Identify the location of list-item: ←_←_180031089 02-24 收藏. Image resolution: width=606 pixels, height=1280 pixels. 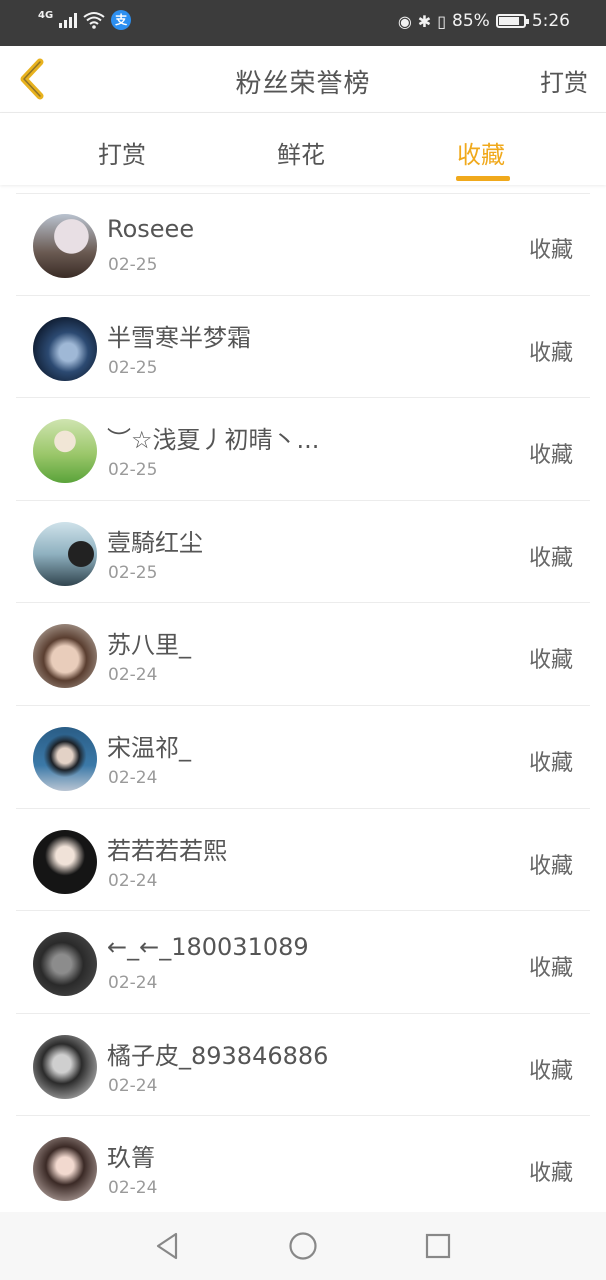
(303, 962).